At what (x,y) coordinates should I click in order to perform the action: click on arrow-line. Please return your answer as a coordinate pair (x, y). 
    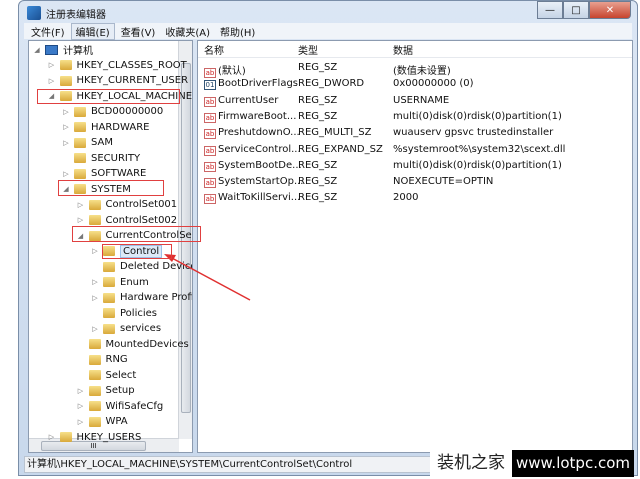
    Looking at the image, I should click on (210, 278).